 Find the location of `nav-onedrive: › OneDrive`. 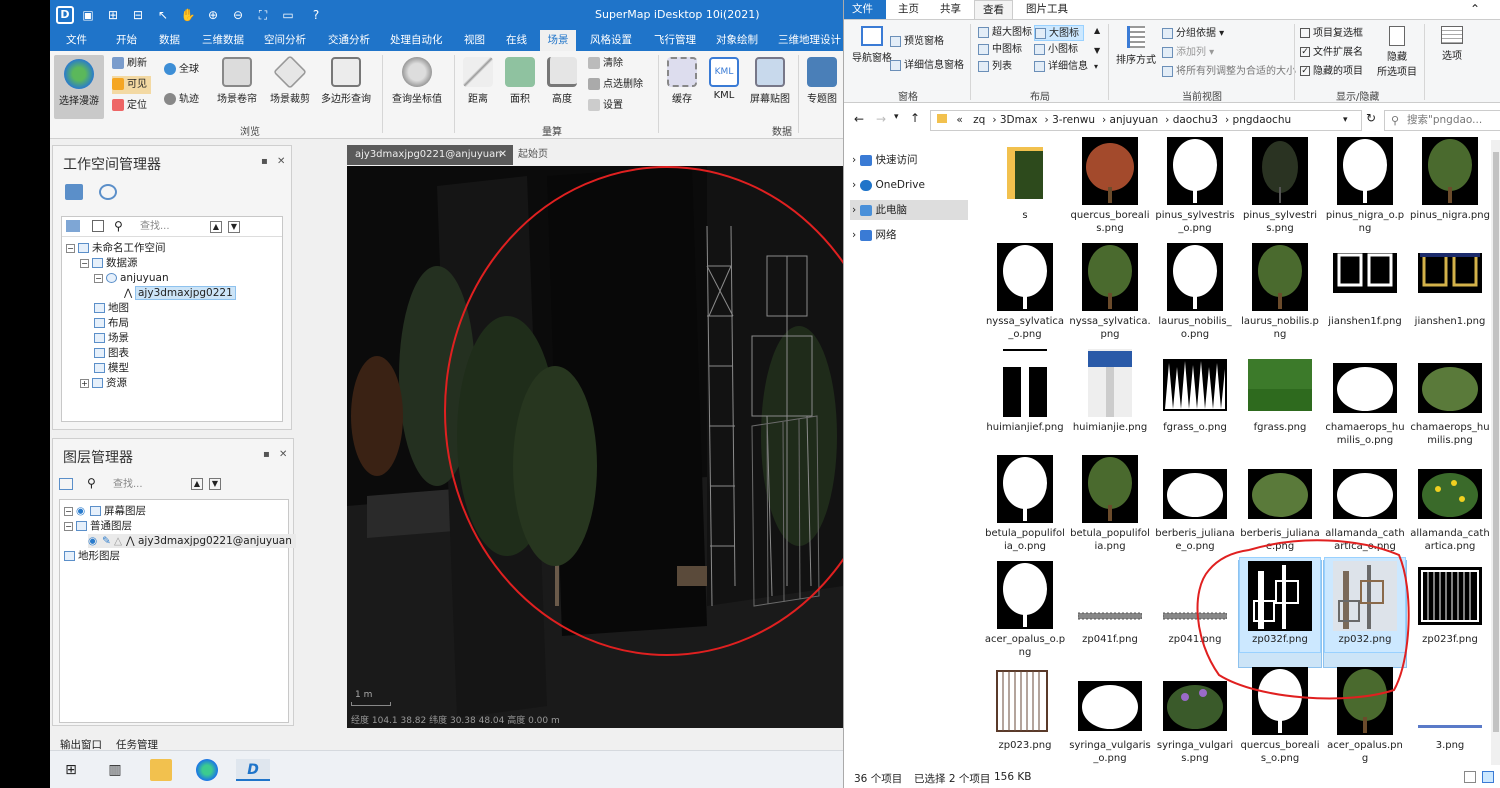

nav-onedrive: › OneDrive is located at coordinates (909, 185).